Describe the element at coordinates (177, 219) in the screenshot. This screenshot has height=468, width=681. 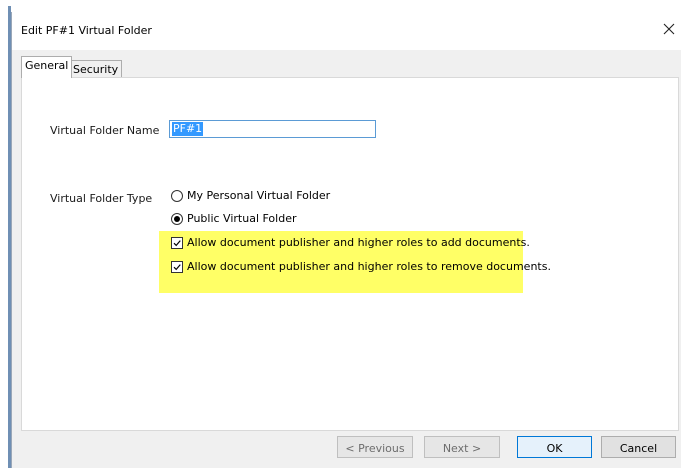
I see `radio-button-selected` at that location.